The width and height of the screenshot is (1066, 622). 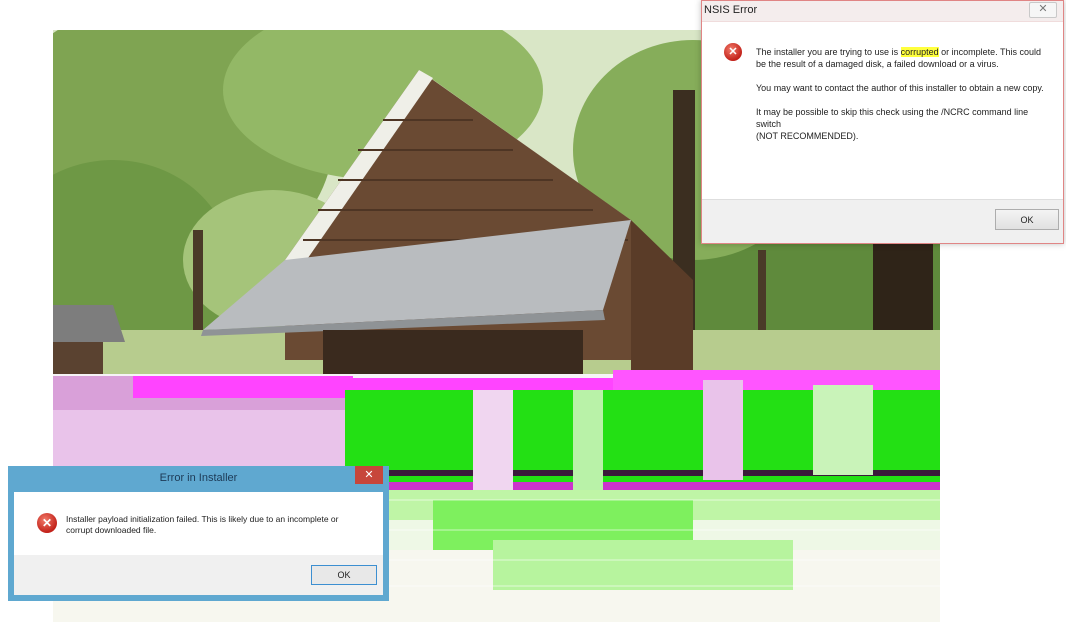 What do you see at coordinates (919, 52) in the screenshot?
I see `highlighted-word: corrupted` at bounding box center [919, 52].